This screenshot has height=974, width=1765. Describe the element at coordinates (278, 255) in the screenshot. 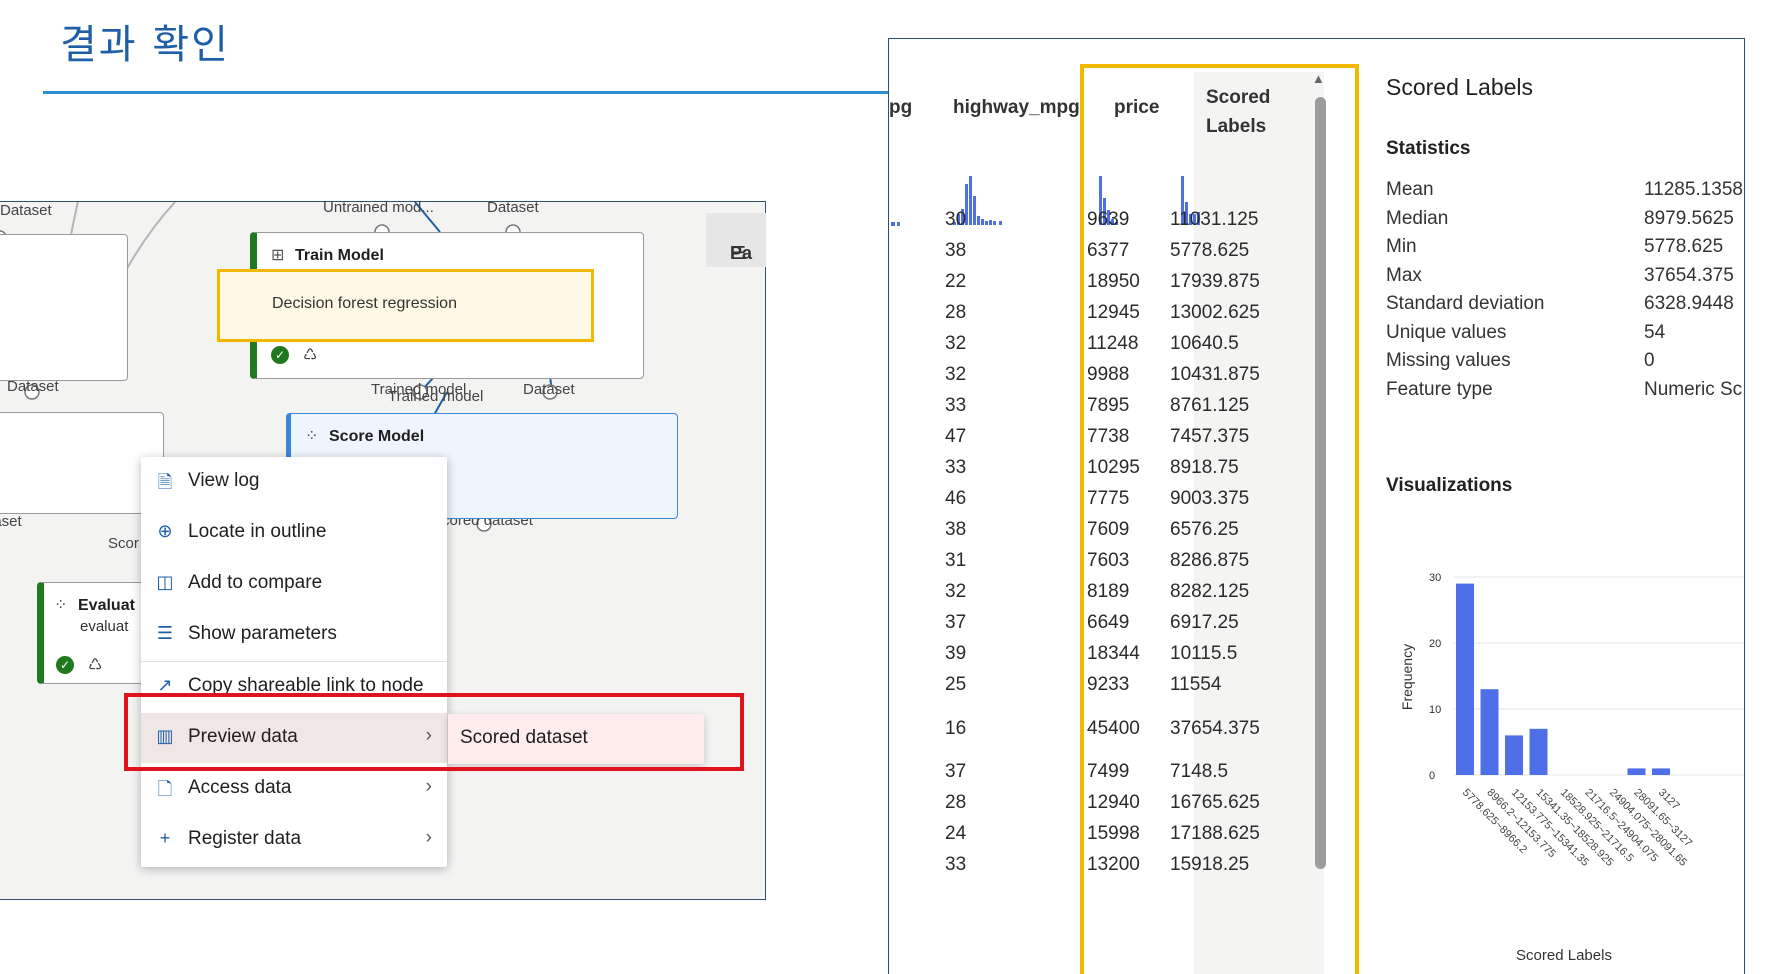

I see `module-icon: ⊞` at that location.